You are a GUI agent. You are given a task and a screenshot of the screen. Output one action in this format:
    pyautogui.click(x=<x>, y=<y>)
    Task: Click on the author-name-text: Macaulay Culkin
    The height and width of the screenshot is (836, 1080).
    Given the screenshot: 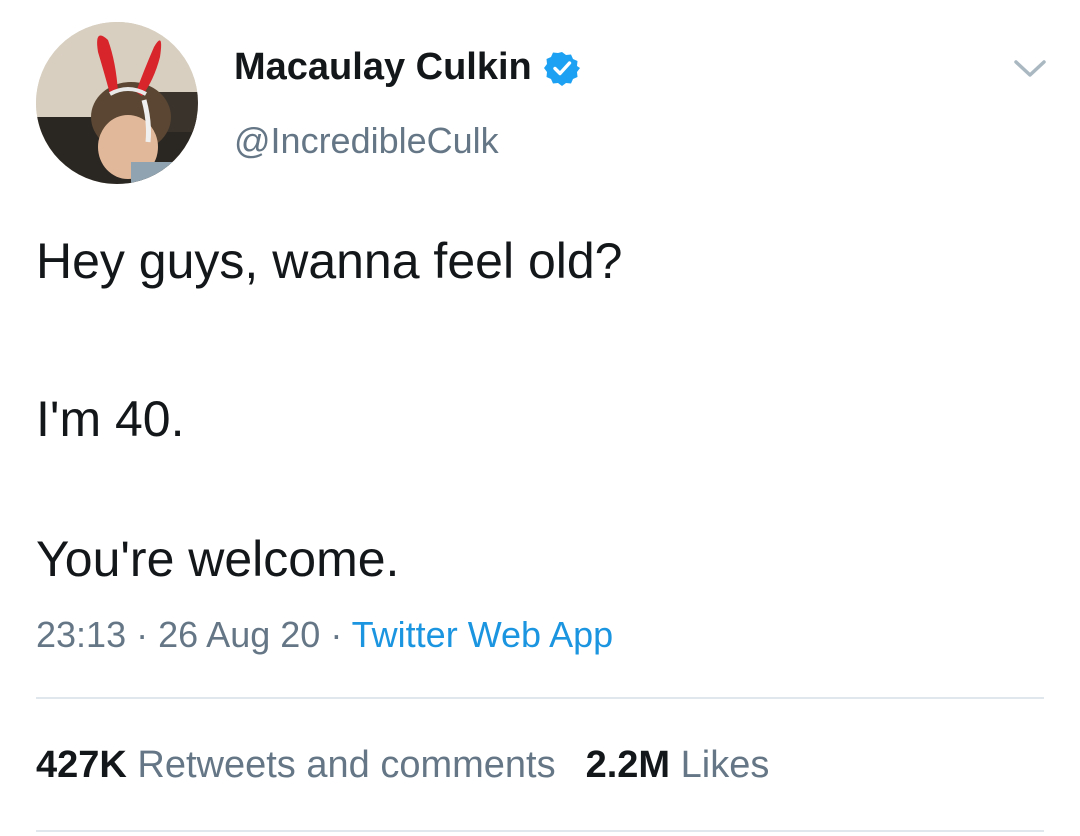 What is the action you would take?
    pyautogui.click(x=383, y=67)
    